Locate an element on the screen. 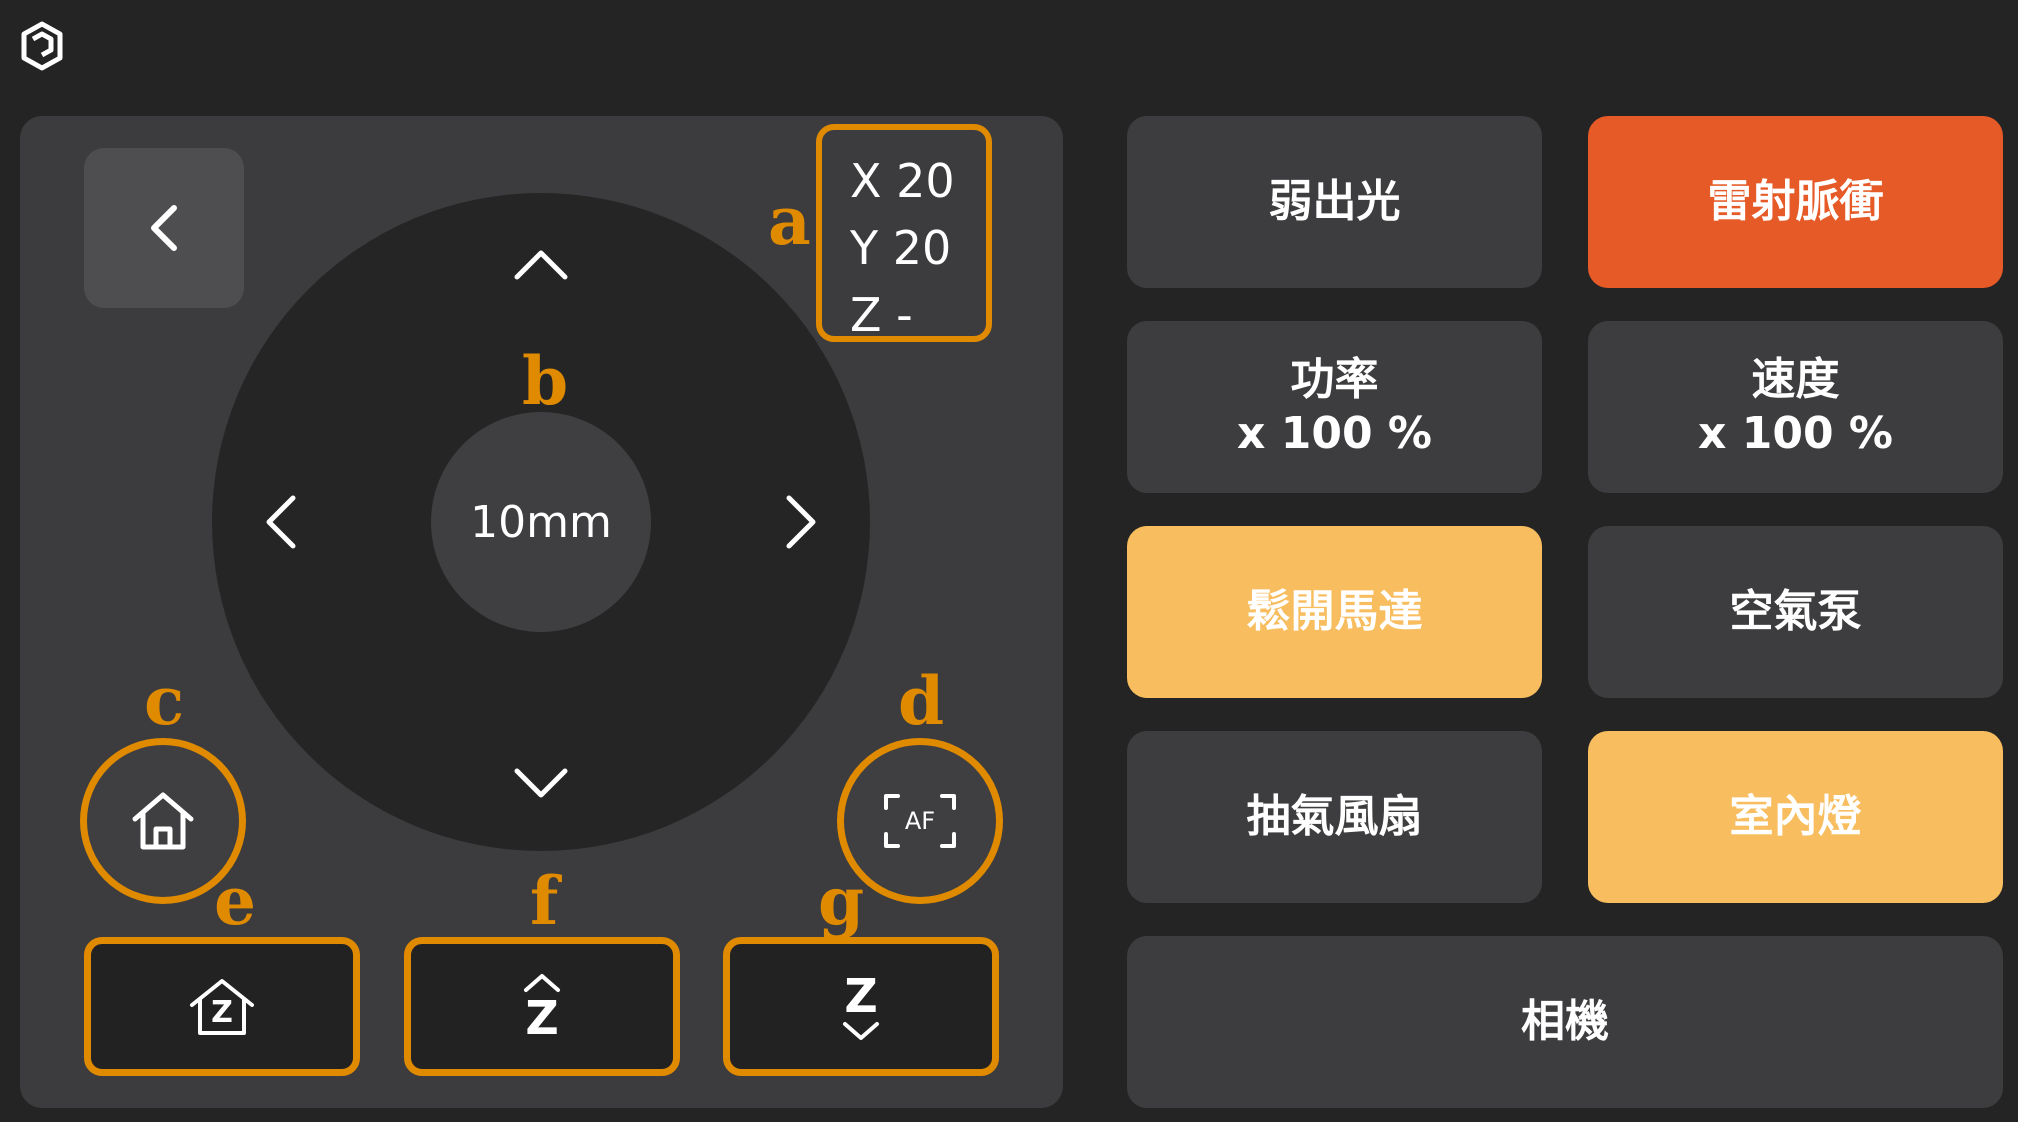 The width and height of the screenshot is (2018, 1122). back-button is located at coordinates (164, 228).